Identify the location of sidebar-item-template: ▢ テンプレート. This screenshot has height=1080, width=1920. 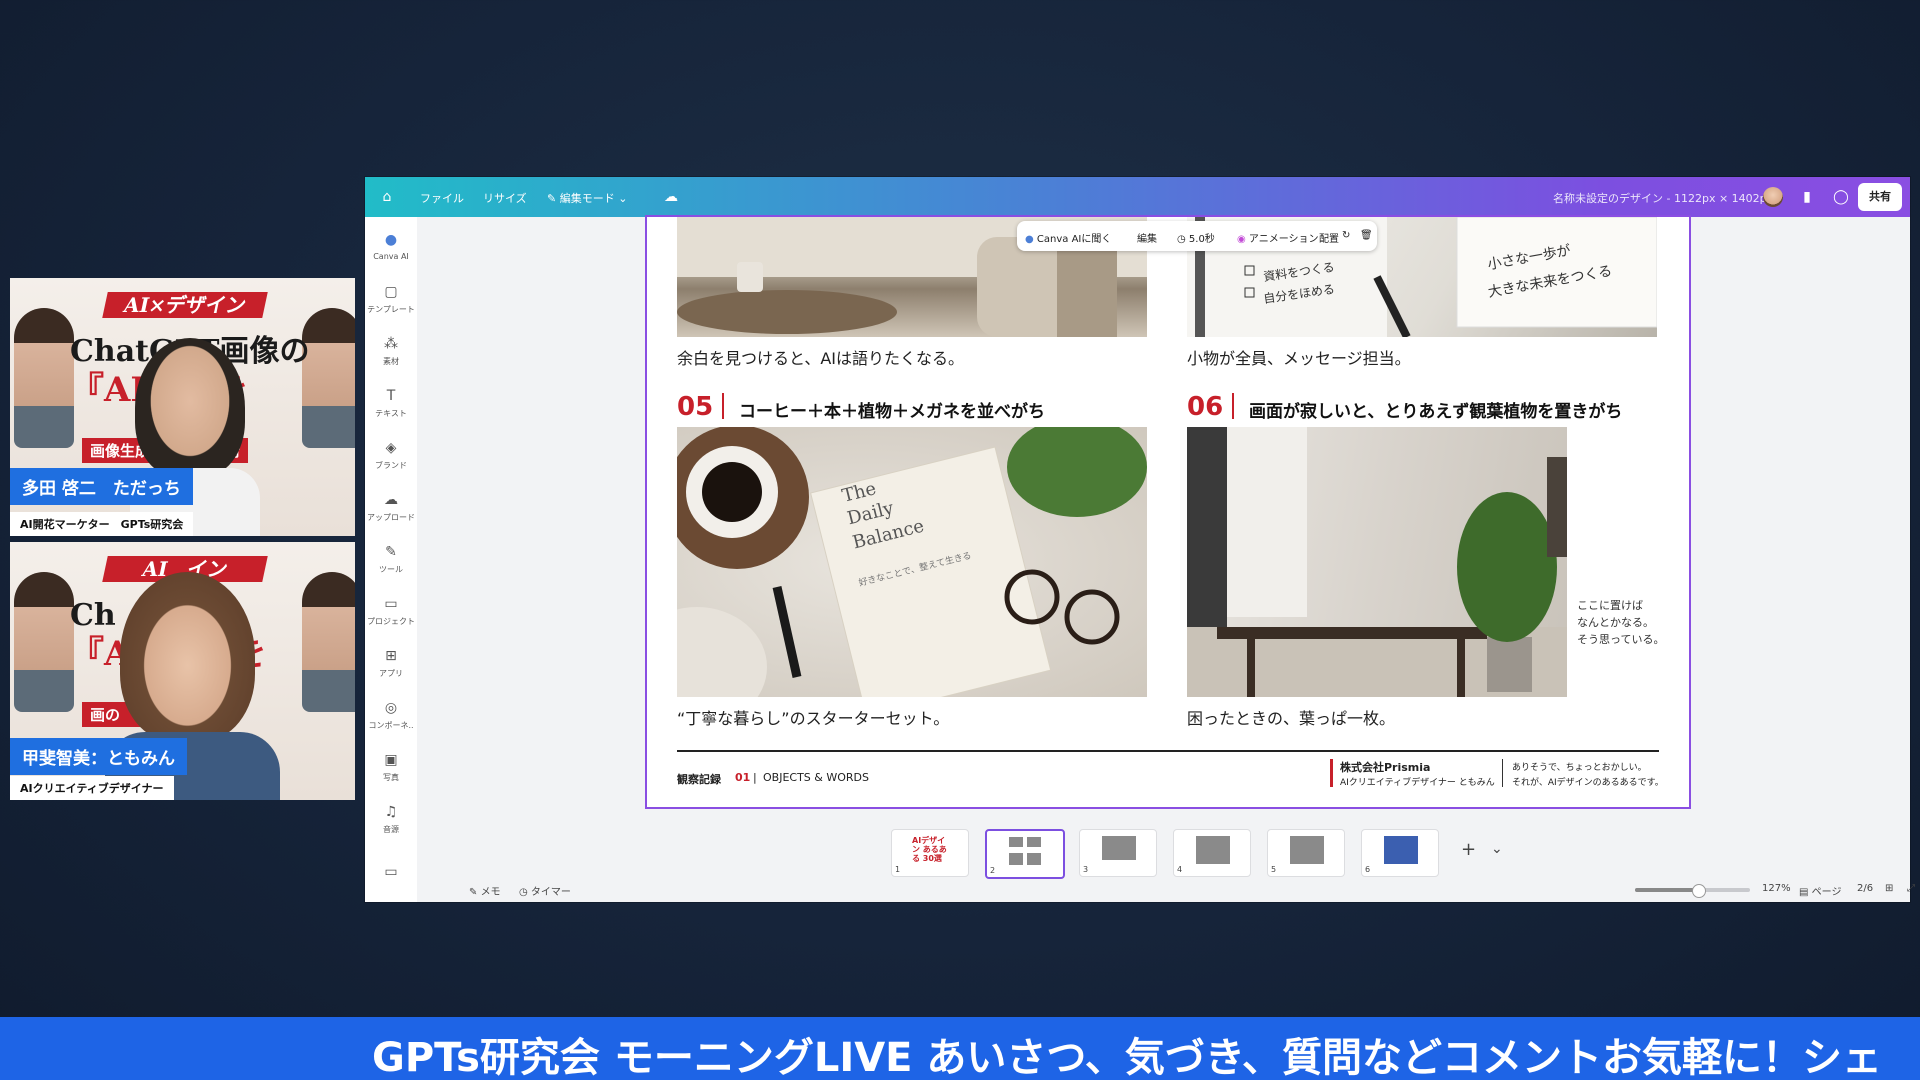
(391, 299).